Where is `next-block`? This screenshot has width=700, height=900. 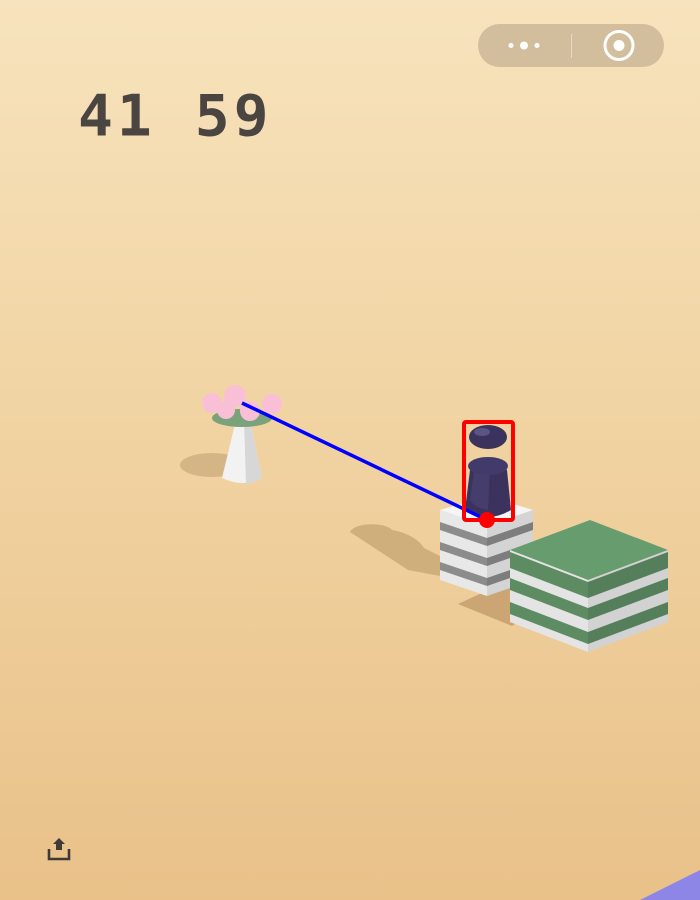 next-block is located at coordinates (589, 586).